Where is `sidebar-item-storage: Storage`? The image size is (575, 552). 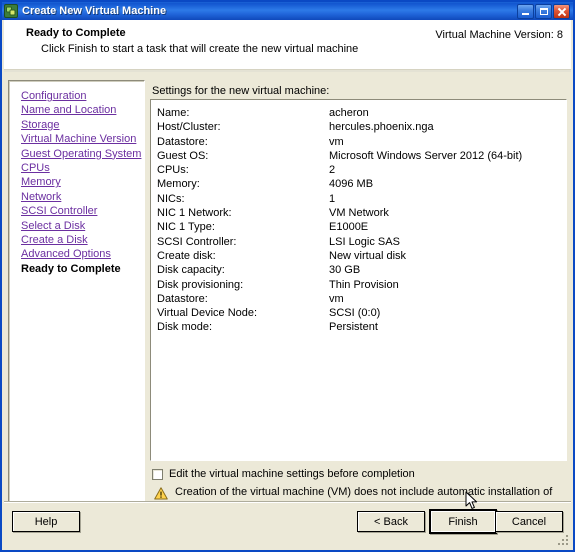 sidebar-item-storage: Storage is located at coordinates (82, 125).